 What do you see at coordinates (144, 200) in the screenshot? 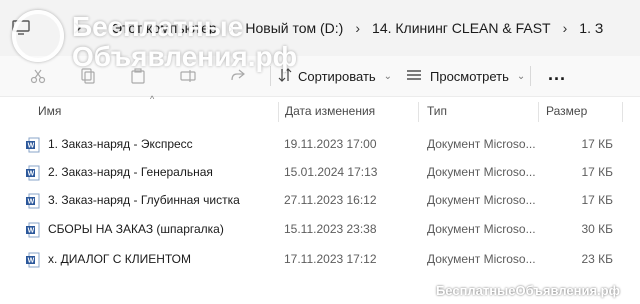
I see `file-name: 3. Заказ-наряд - Глубинная чистка` at bounding box center [144, 200].